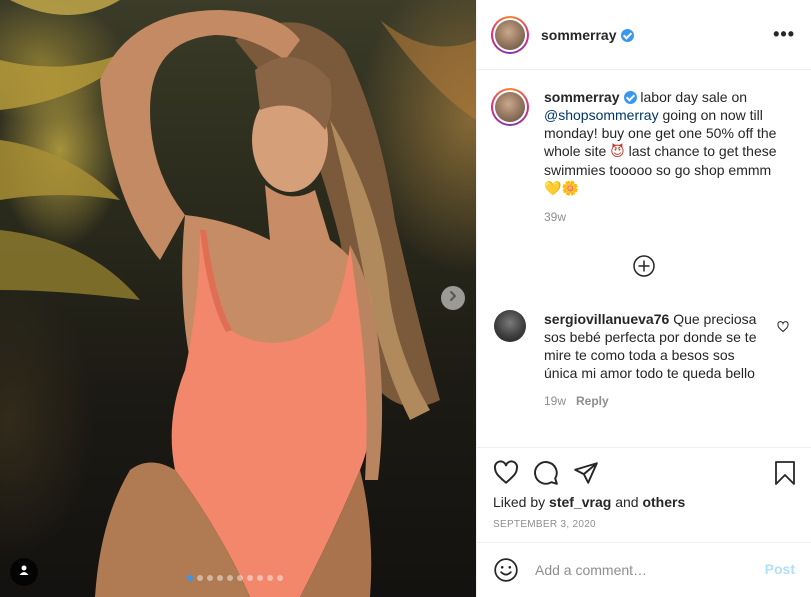 The height and width of the screenshot is (597, 811). What do you see at coordinates (555, 401) in the screenshot?
I see `comment-timestamp: 19w` at bounding box center [555, 401].